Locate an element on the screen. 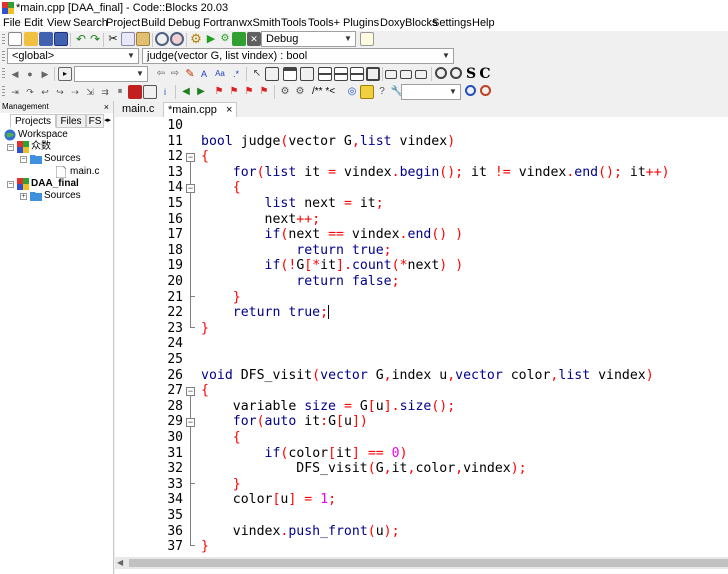 Image resolution: width=728 pixels, height=574 pixels. menu-build: Build is located at coordinates (153, 23).